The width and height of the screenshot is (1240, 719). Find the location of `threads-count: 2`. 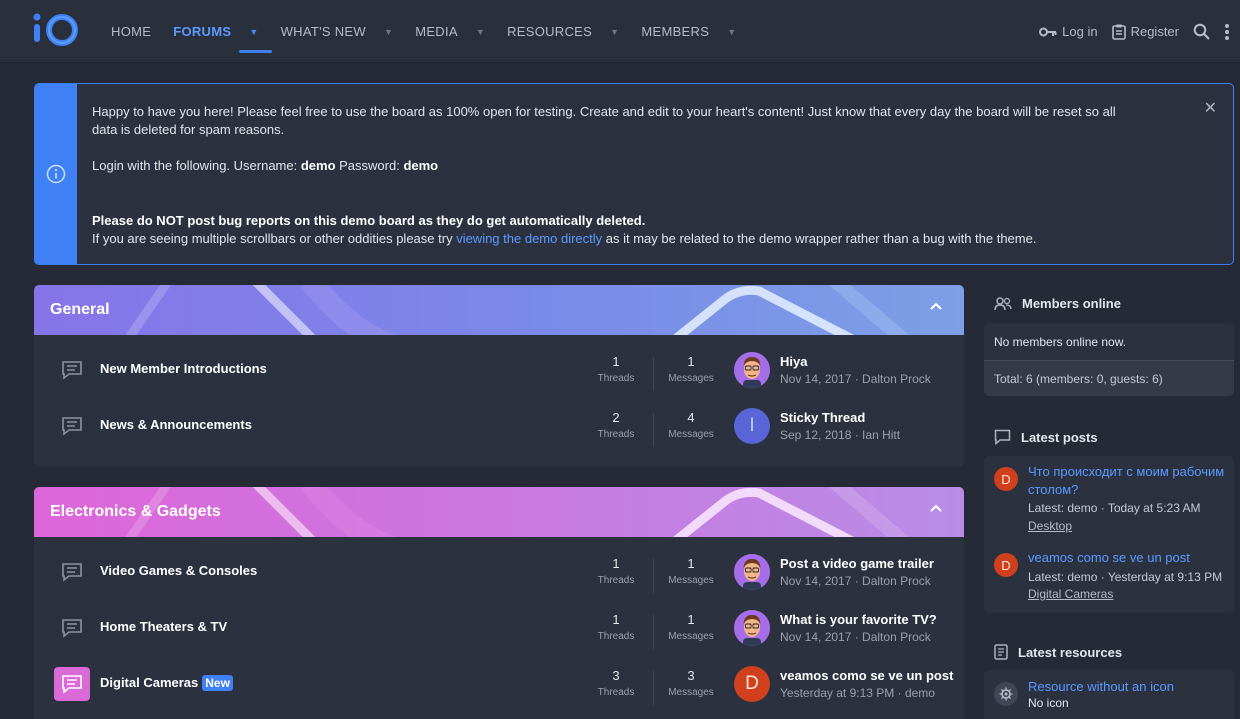

threads-count: 2 is located at coordinates (616, 417).